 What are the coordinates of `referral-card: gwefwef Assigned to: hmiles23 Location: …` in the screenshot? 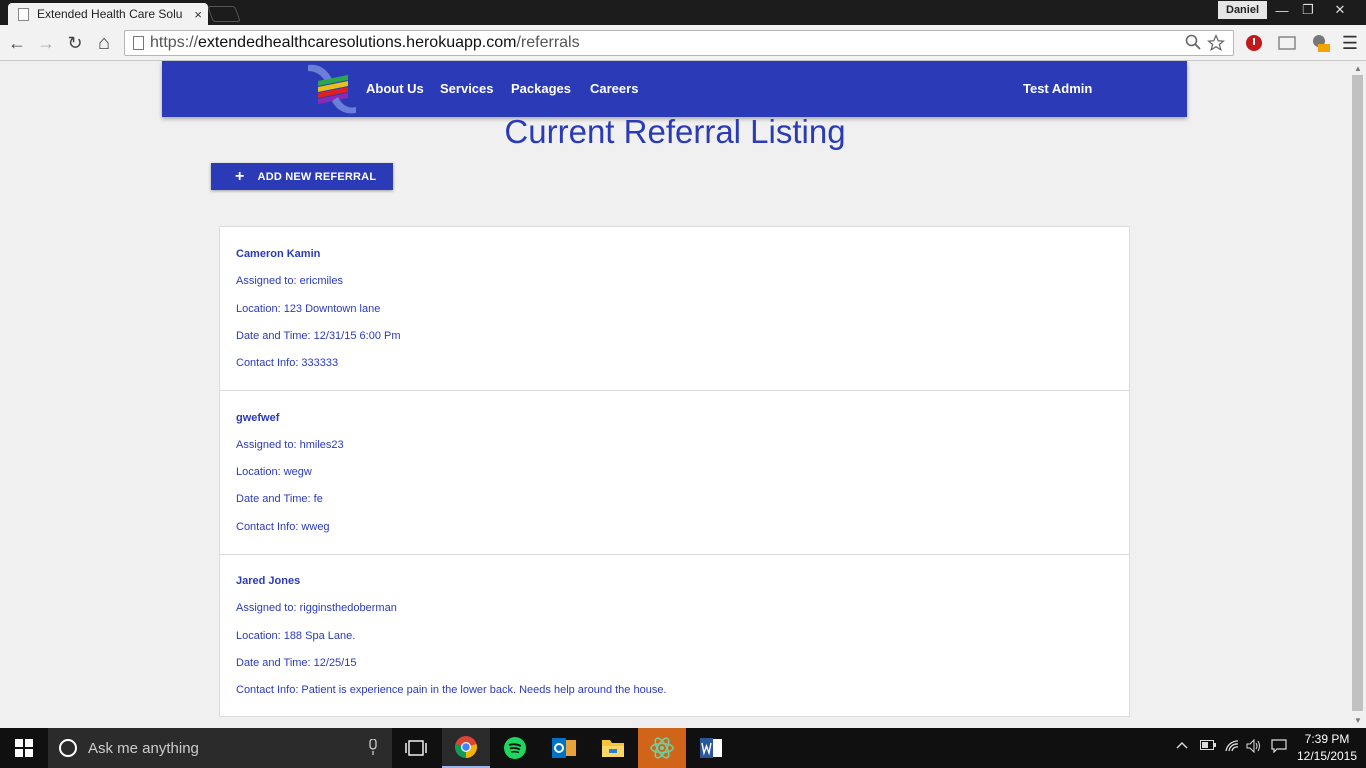 It's located at (674, 473).